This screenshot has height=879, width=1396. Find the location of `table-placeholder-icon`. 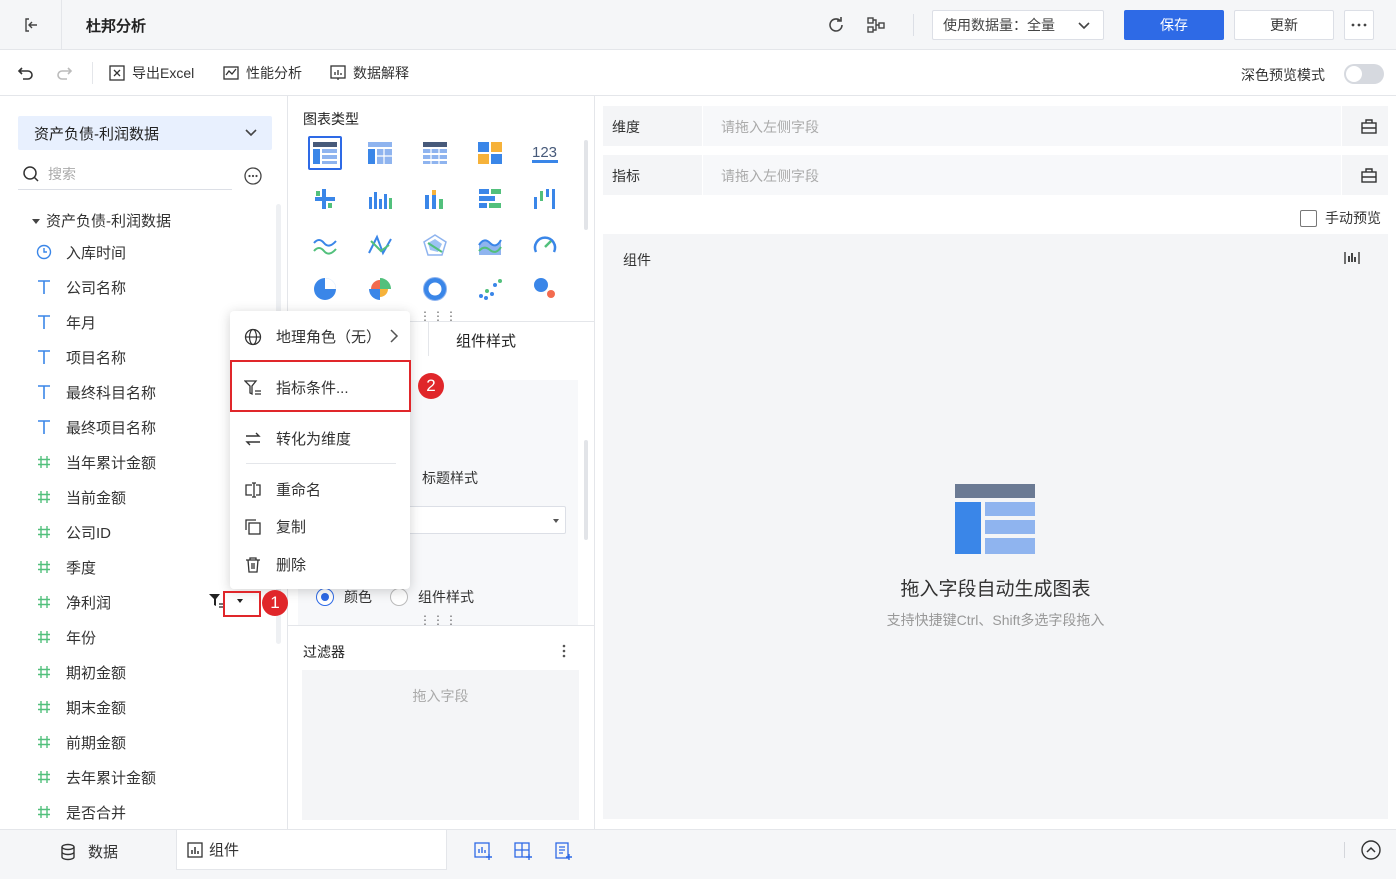

table-placeholder-icon is located at coordinates (995, 519).